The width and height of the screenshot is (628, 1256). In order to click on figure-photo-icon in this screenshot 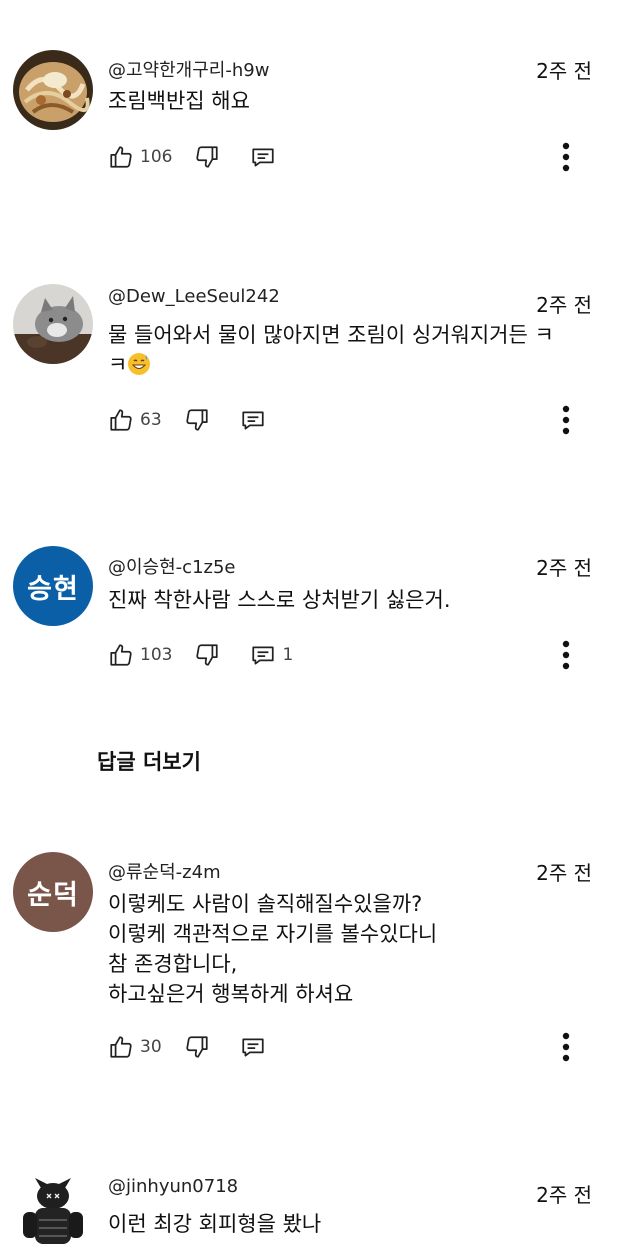, I will do `click(53, 1212)`.